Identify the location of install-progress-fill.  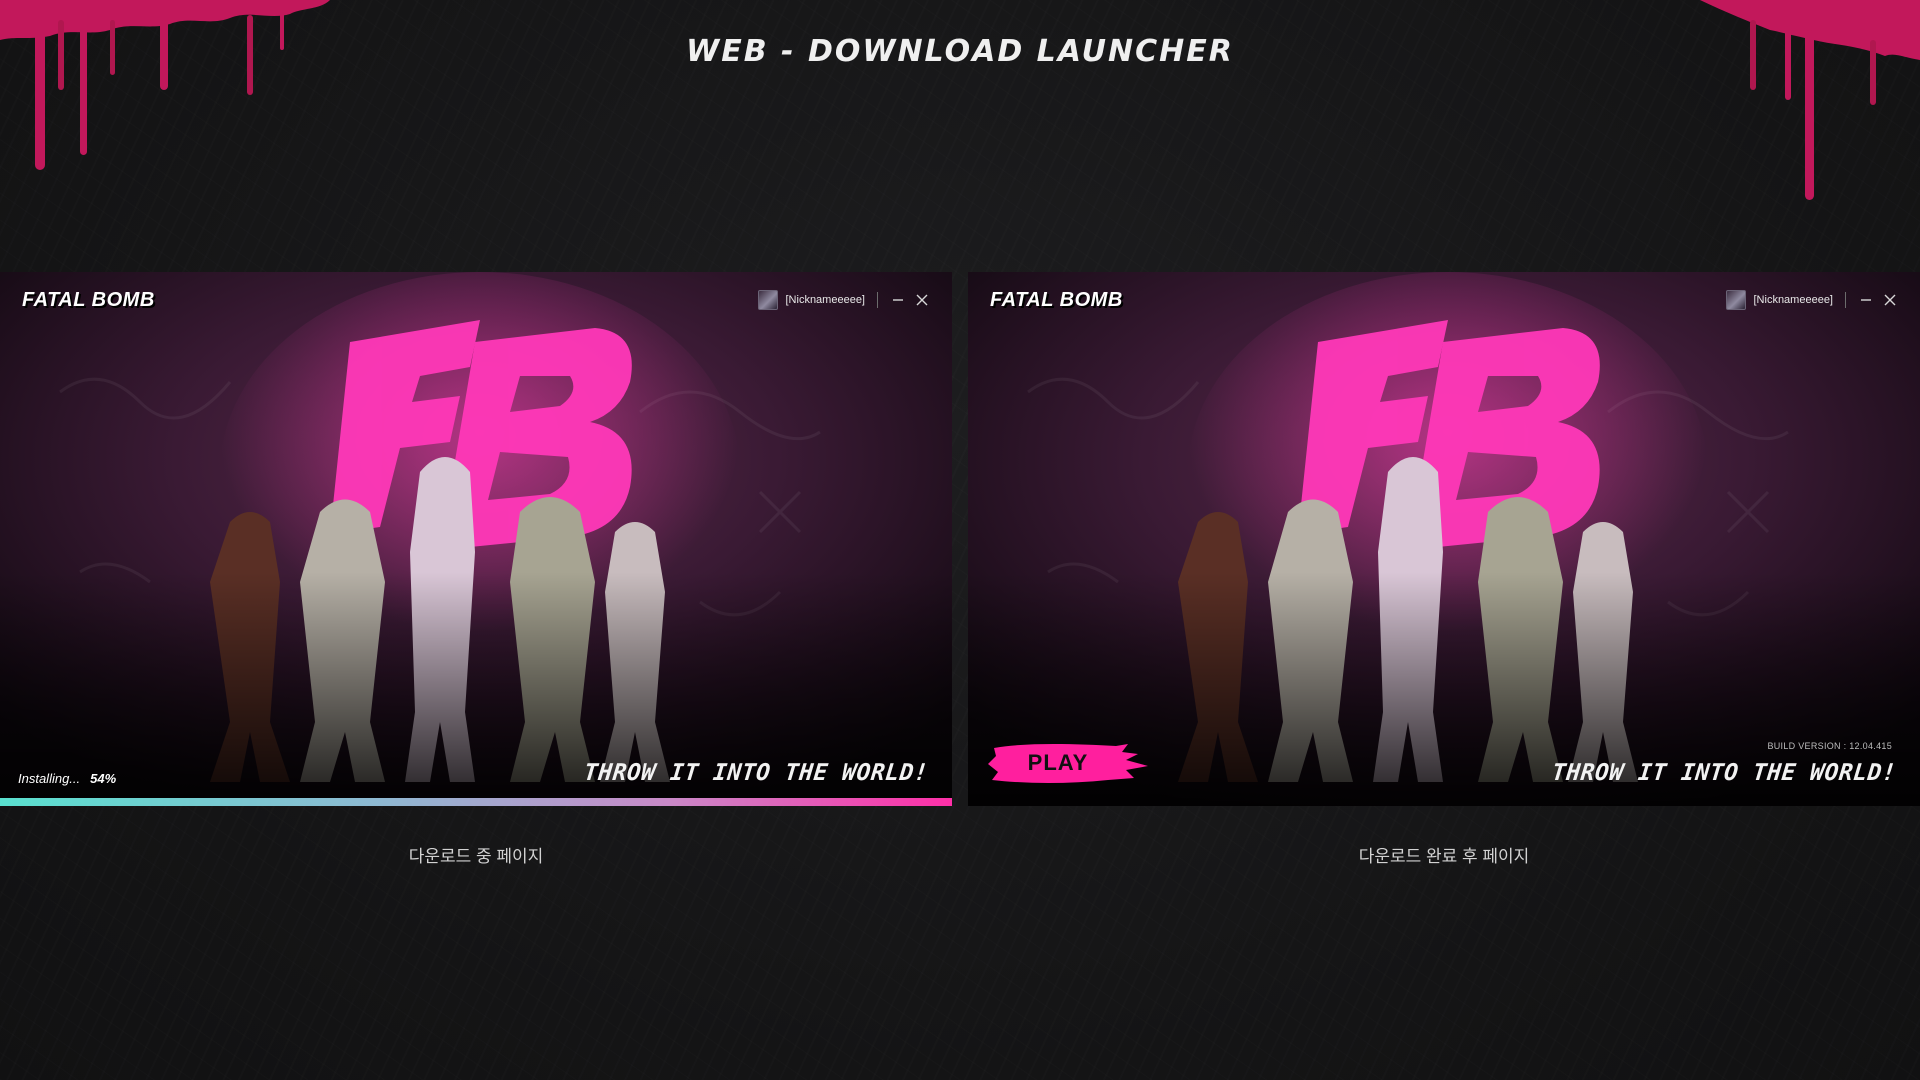
(476, 802).